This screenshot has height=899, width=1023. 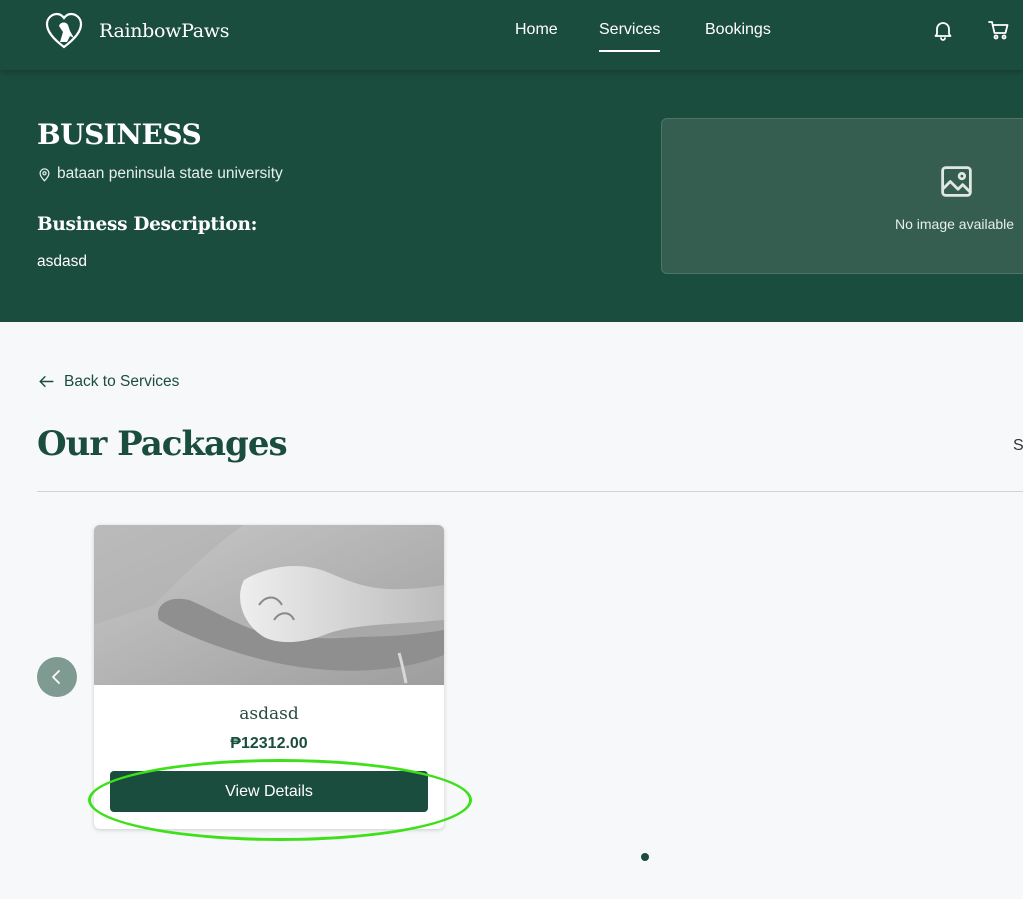 What do you see at coordinates (536, 30) in the screenshot?
I see `nav-home: Home` at bounding box center [536, 30].